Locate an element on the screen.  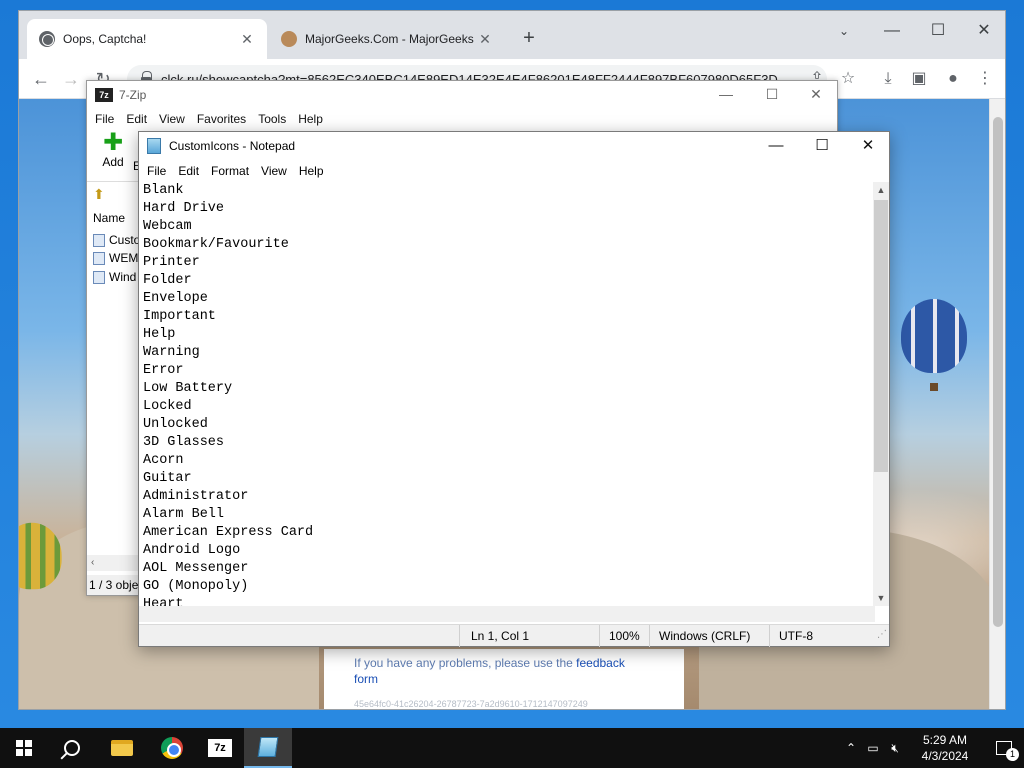
forward-button: → is located at coordinates (71, 79).